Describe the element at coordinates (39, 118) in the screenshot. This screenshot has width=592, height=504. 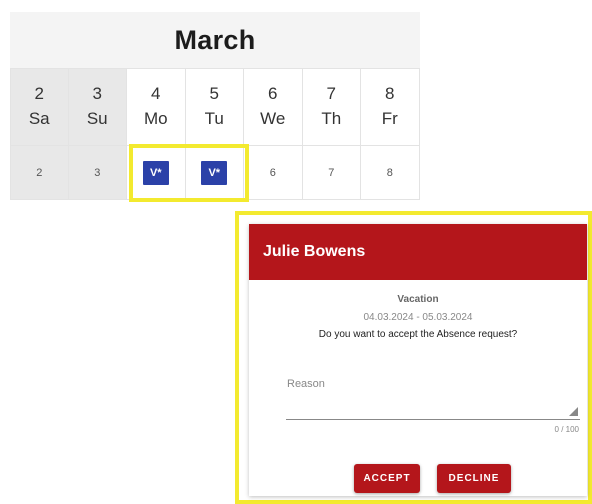
I see `day-name: Sa` at that location.